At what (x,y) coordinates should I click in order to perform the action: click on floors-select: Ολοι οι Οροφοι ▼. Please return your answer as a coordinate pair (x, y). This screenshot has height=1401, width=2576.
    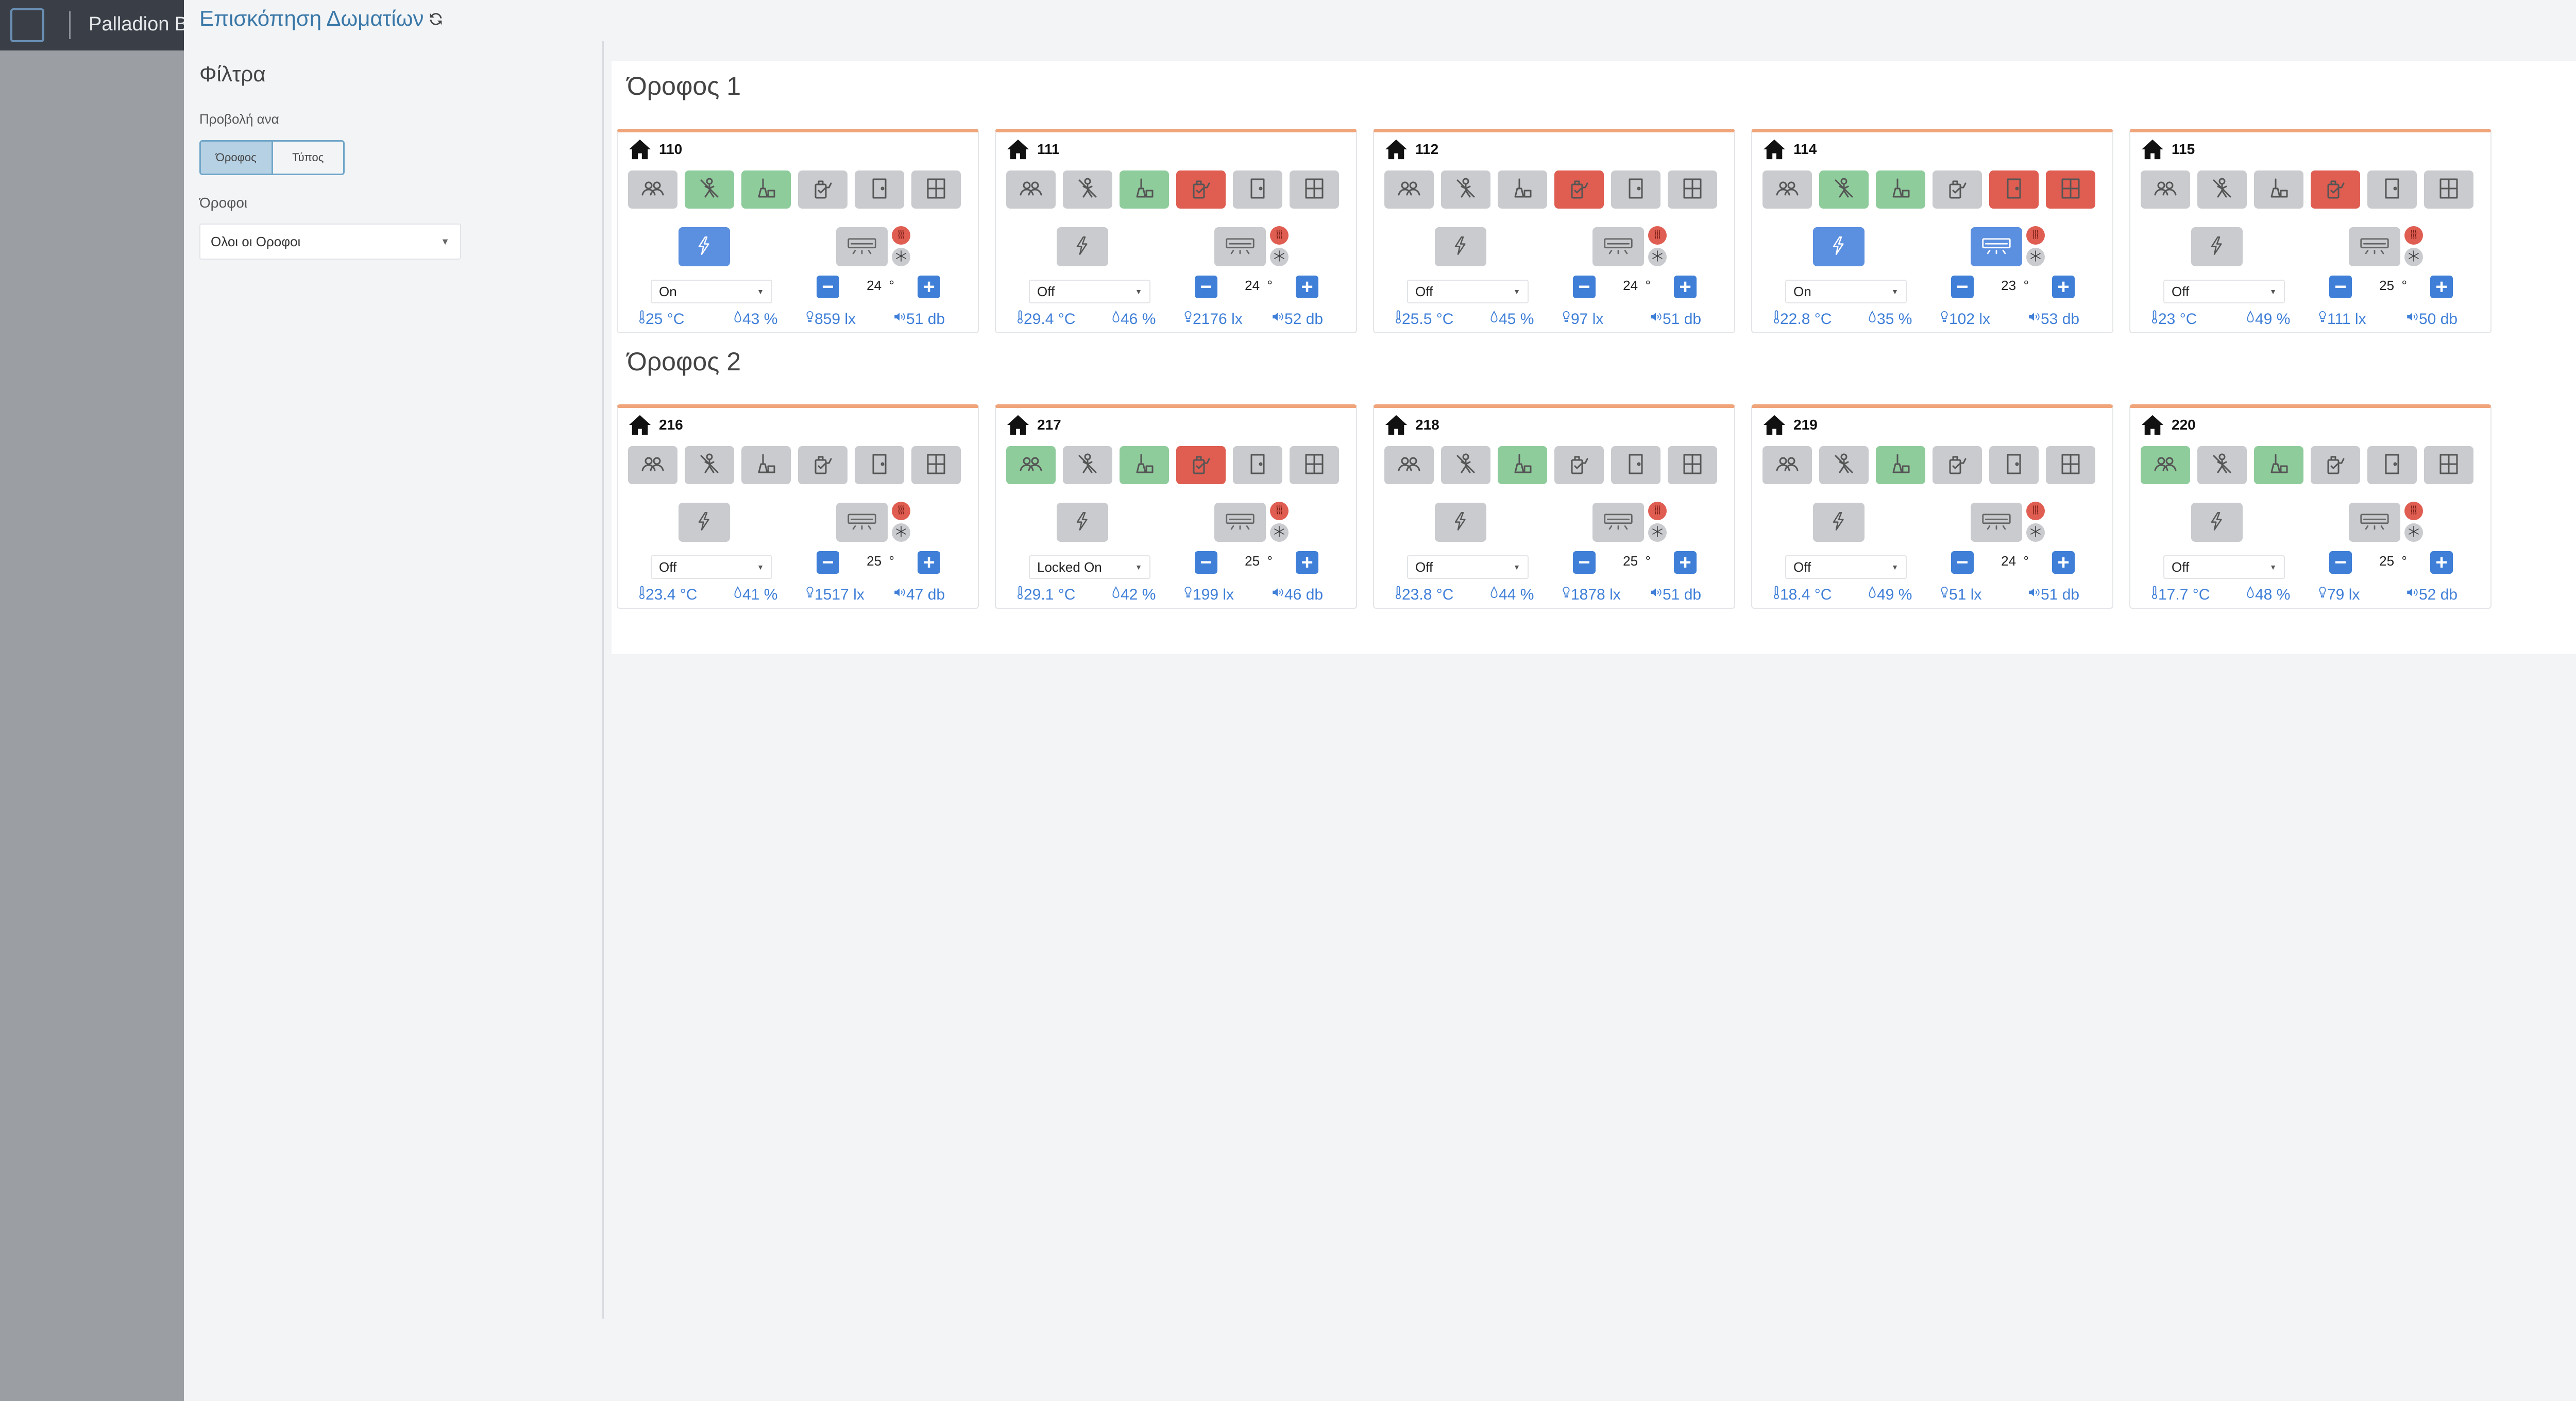
    Looking at the image, I should click on (330, 242).